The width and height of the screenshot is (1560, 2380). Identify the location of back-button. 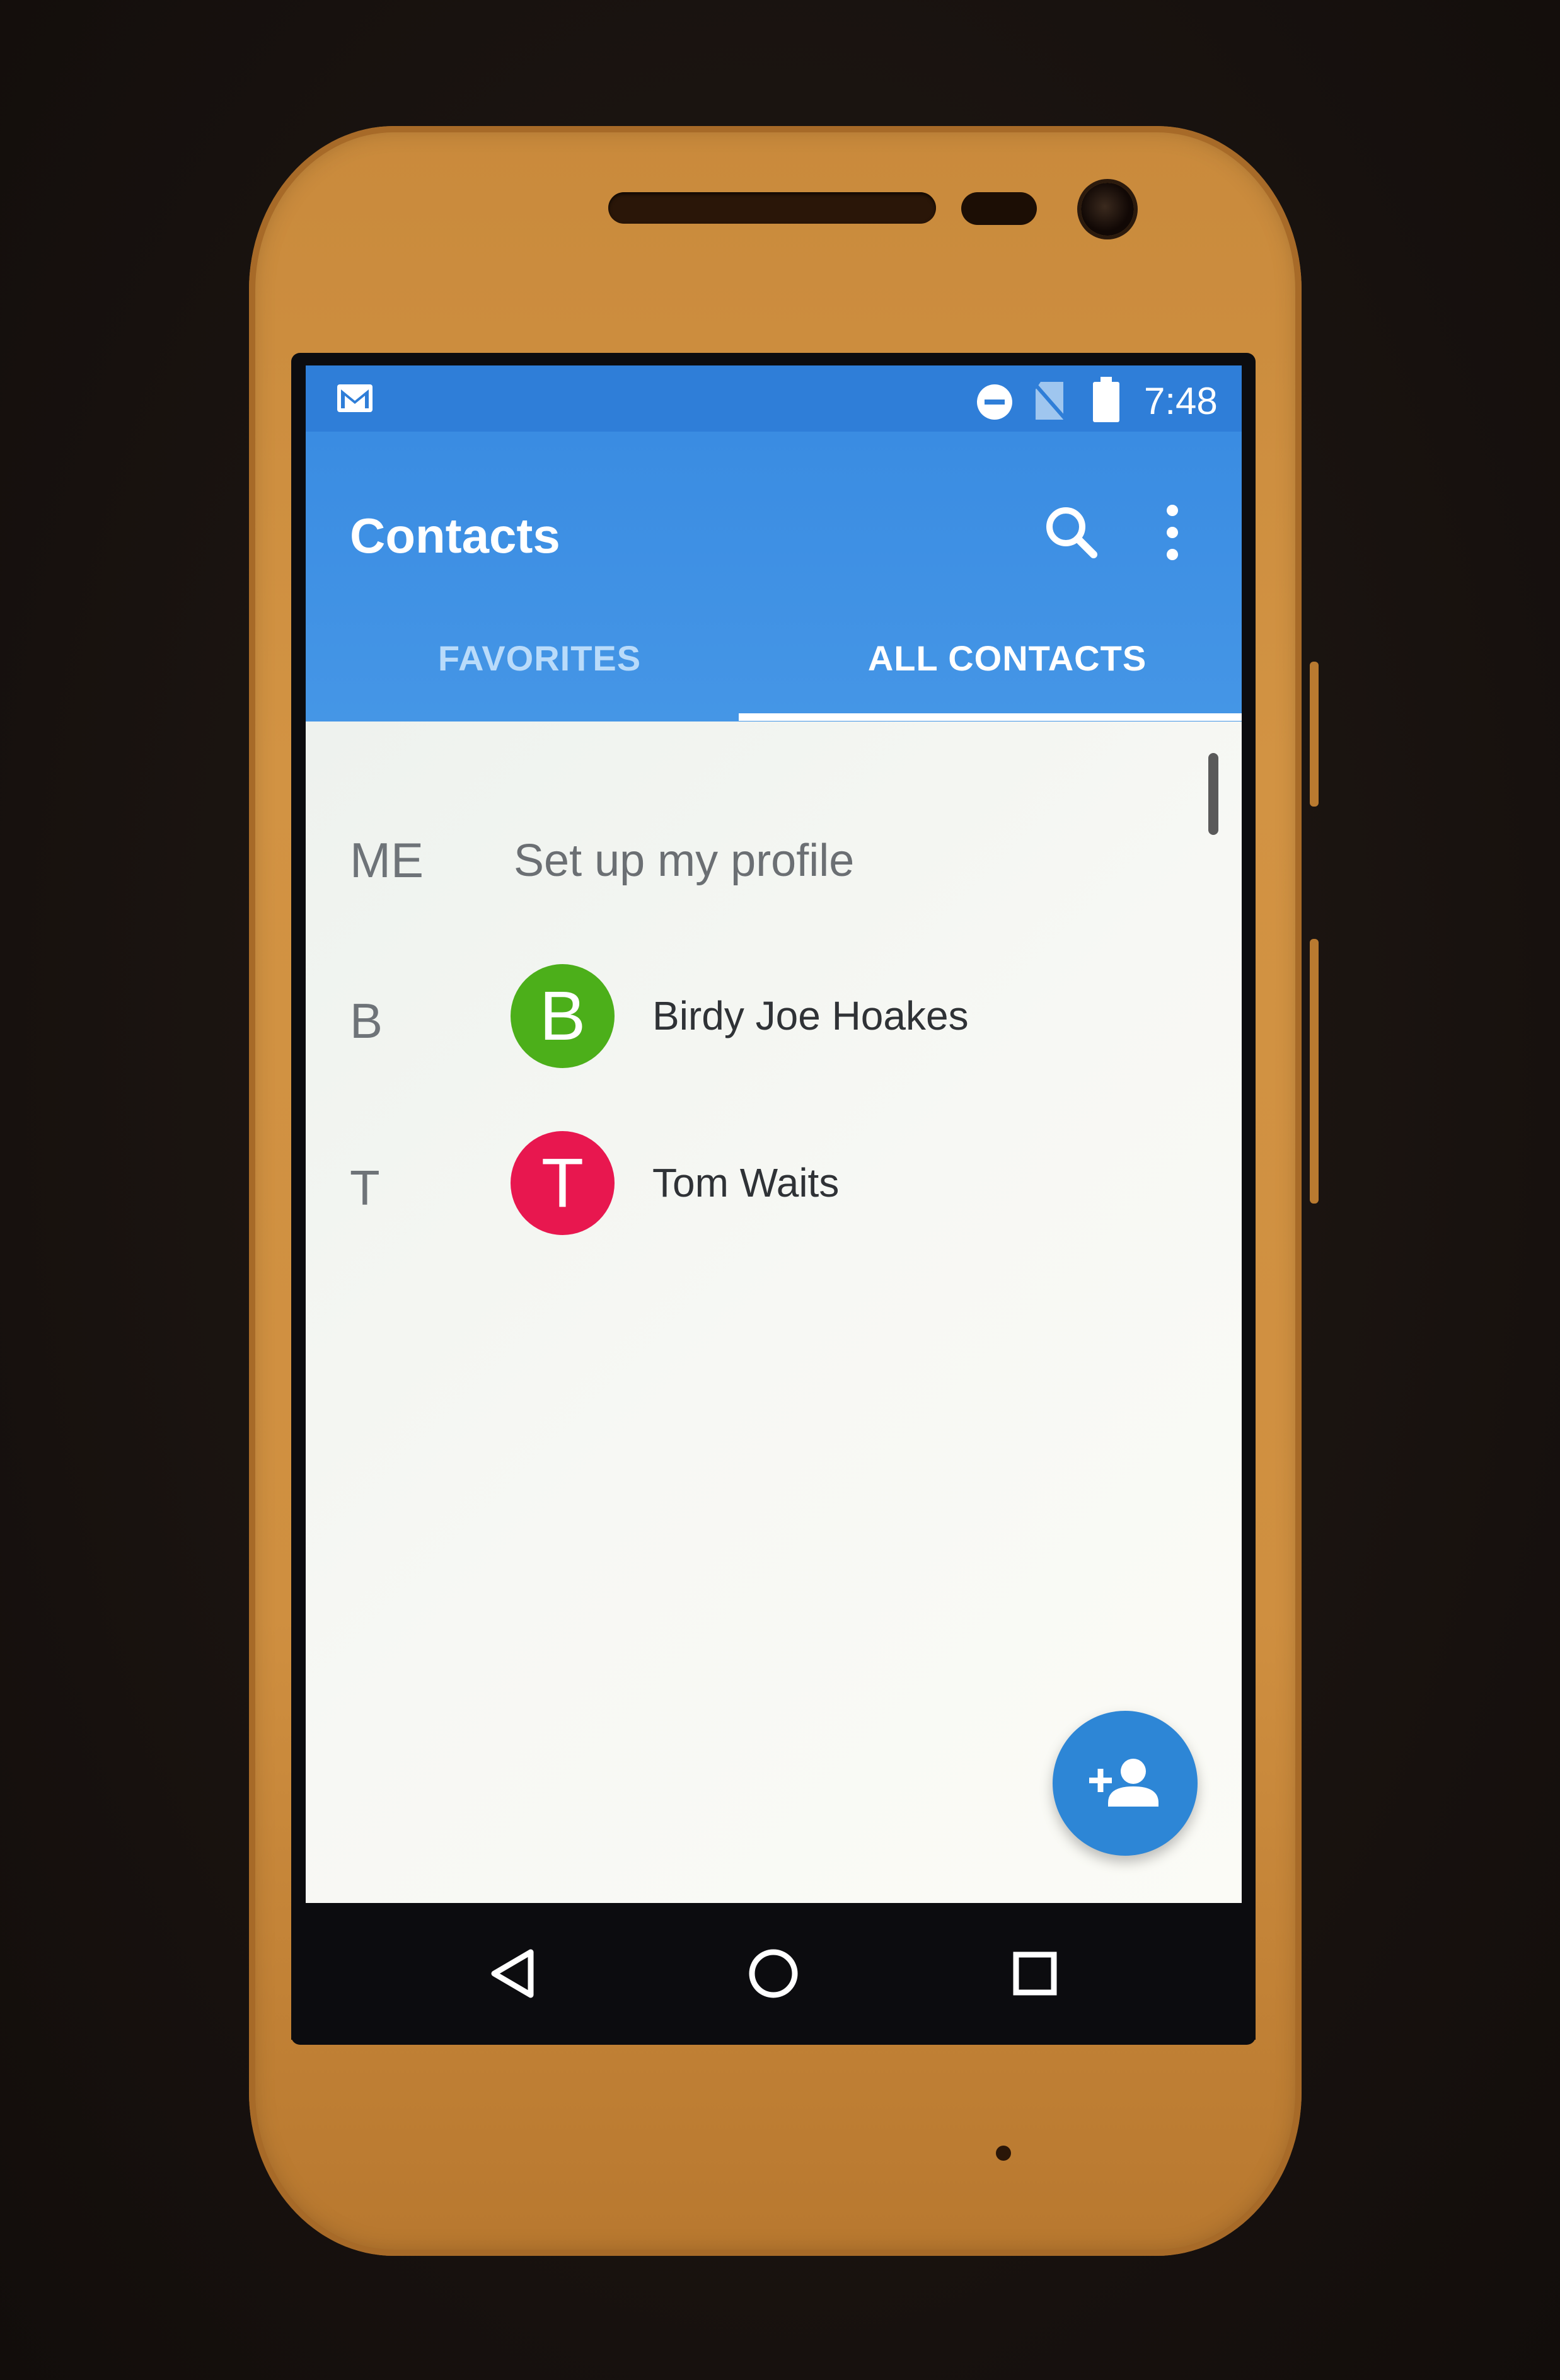
(512, 1973).